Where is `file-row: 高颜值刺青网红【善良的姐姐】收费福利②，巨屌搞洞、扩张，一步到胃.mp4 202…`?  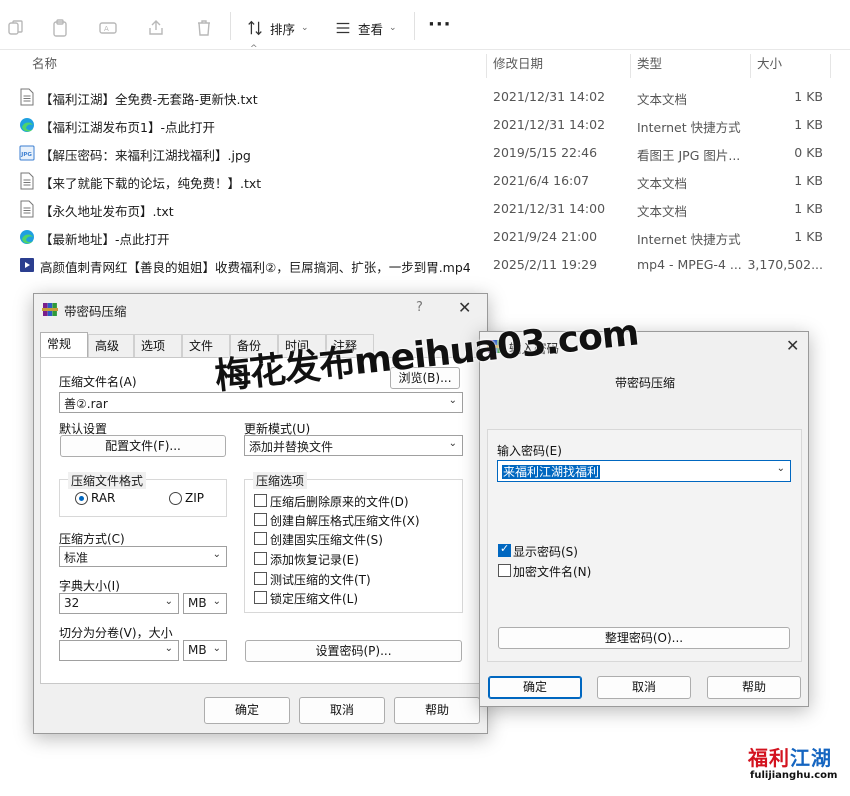 file-row: 高颜值刺青网红【善良的姐姐】收费福利②，巨屌搞洞、扩张，一步到胃.mp4 202… is located at coordinates (425, 265).